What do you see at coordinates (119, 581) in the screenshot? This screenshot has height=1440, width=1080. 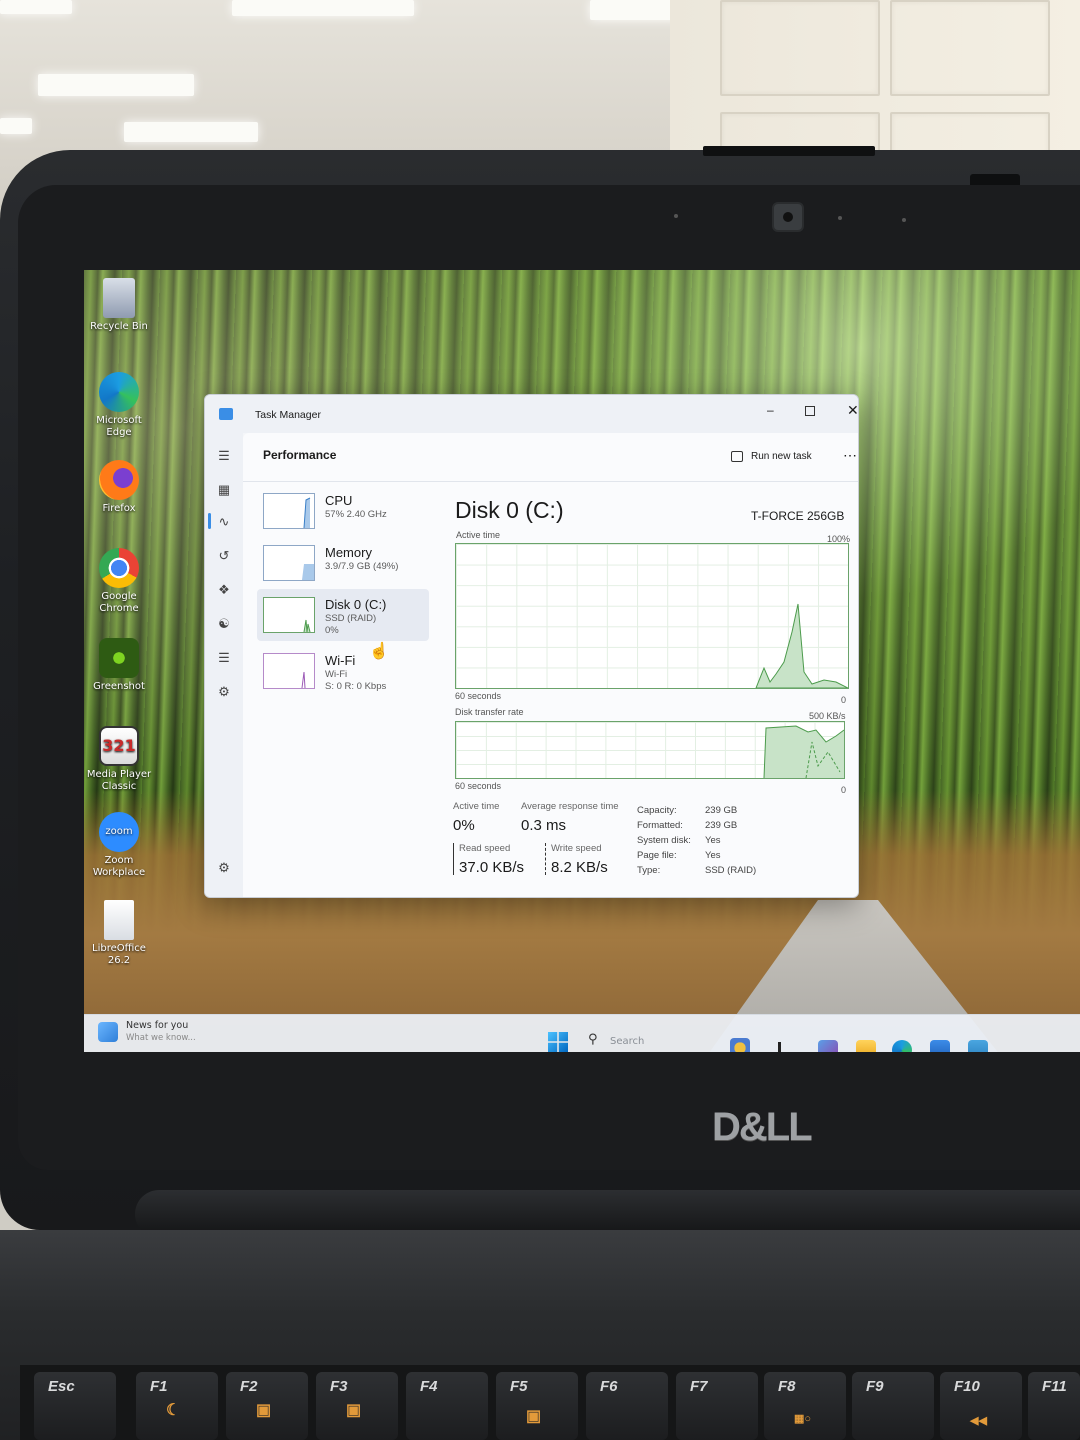 I see `desktop-icon-chrome: Google Chrome` at bounding box center [119, 581].